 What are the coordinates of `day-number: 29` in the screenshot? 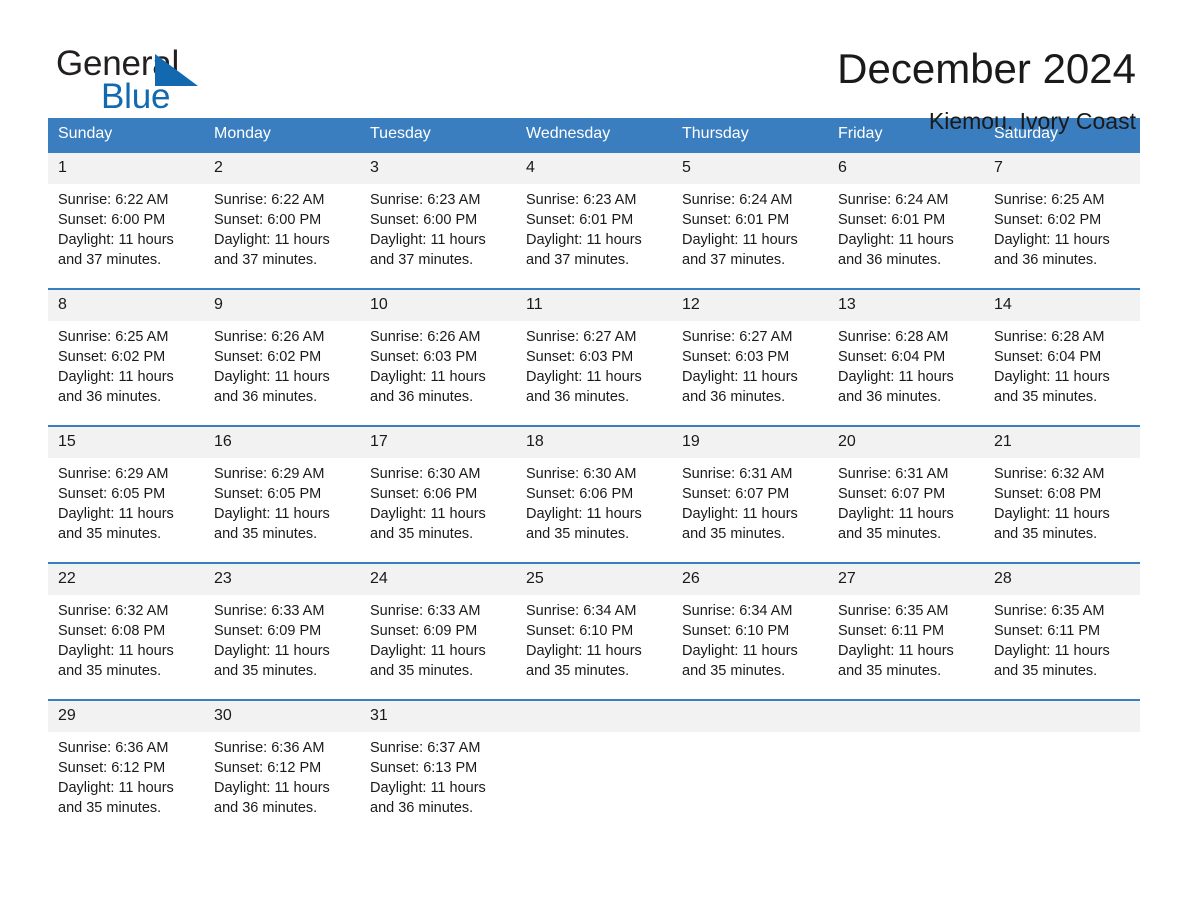 It's located at (126, 716).